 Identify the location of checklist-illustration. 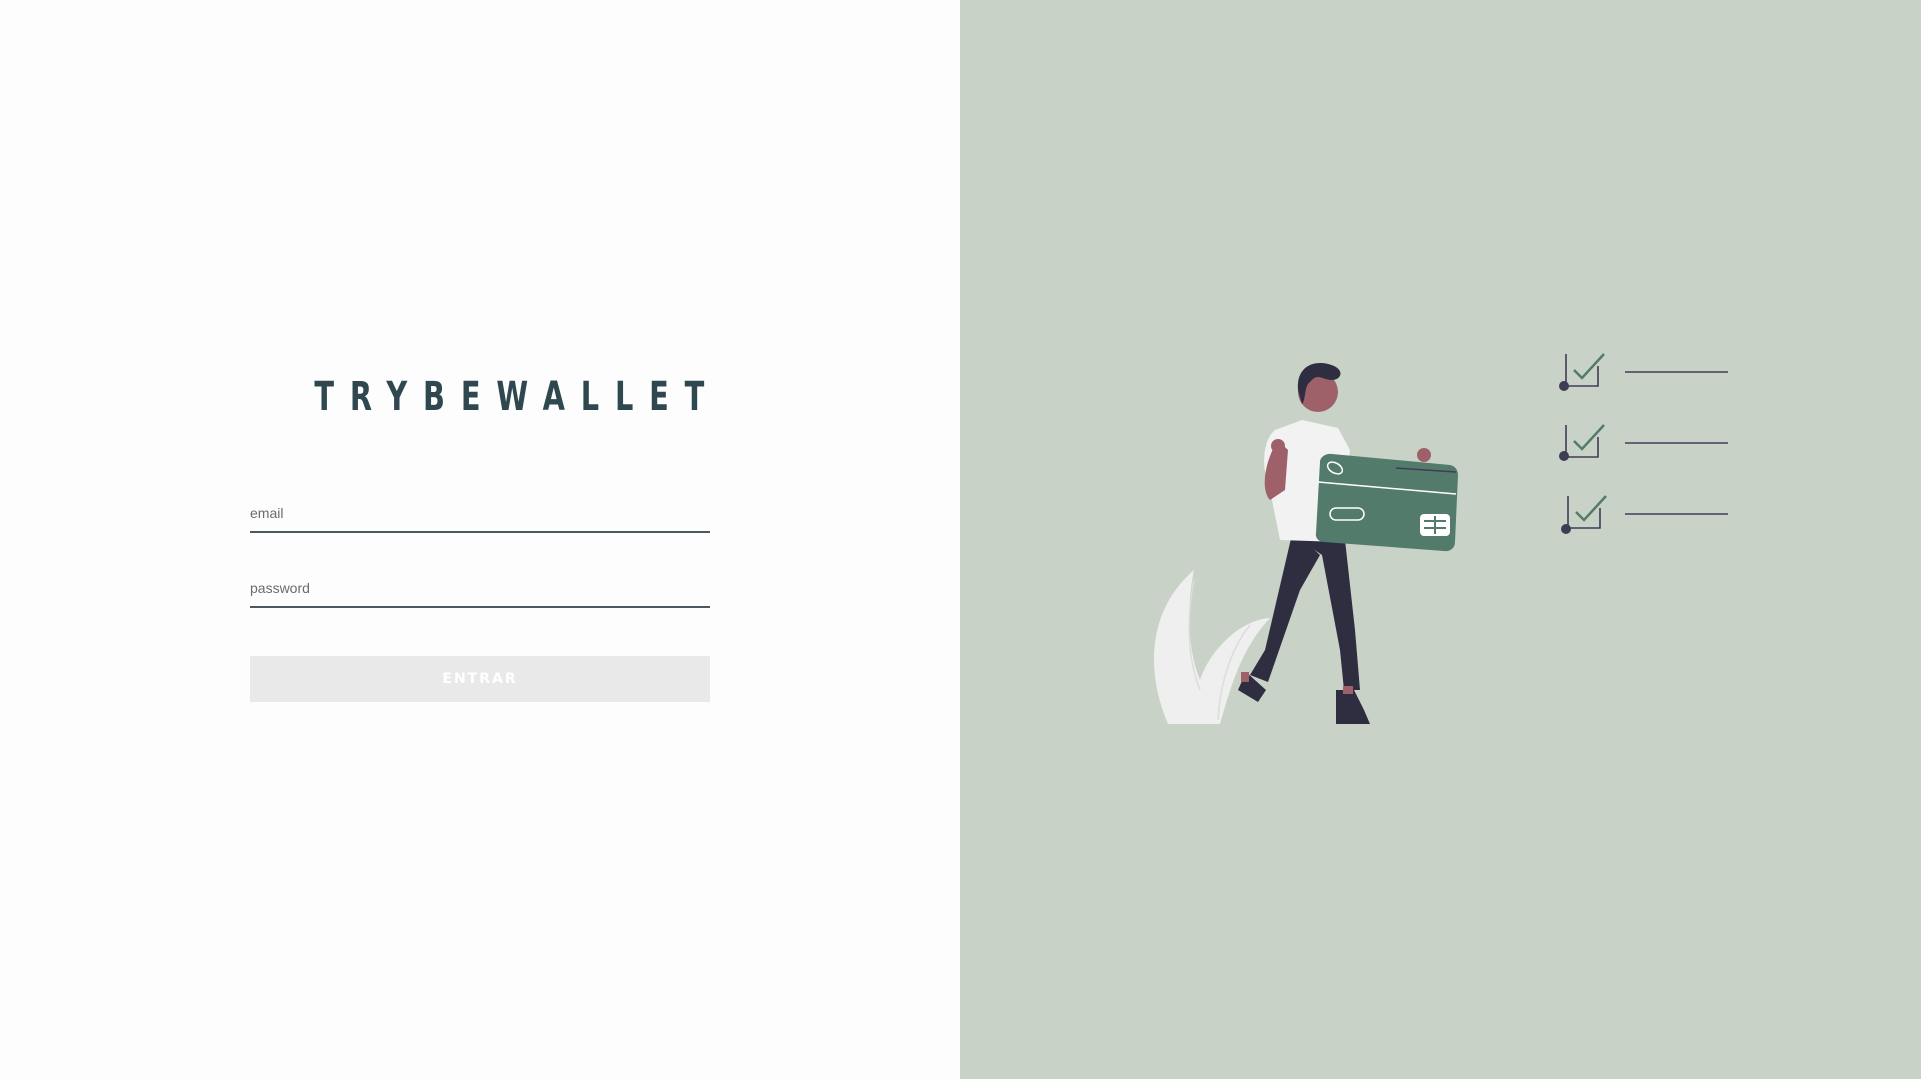
(1643, 443).